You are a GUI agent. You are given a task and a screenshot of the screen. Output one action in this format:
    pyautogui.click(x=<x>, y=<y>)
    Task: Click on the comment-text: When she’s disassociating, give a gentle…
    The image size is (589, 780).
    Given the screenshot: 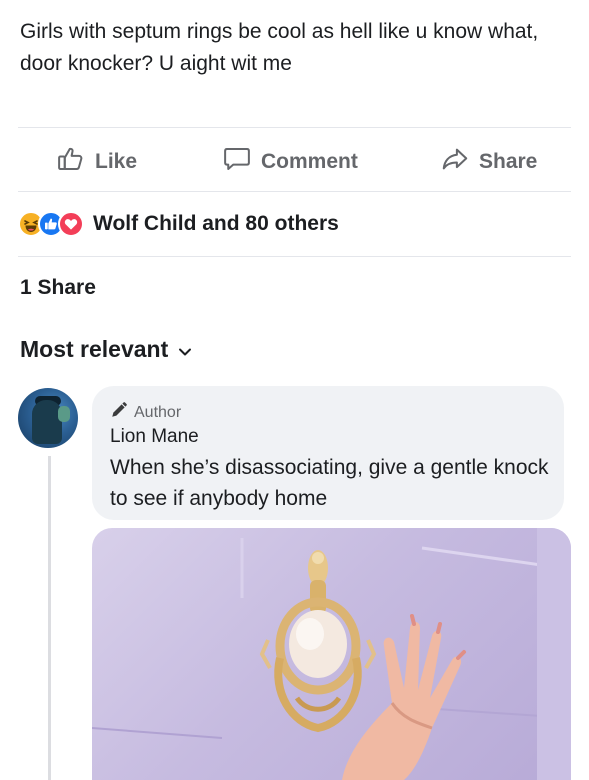 What is the action you would take?
    pyautogui.click(x=329, y=483)
    